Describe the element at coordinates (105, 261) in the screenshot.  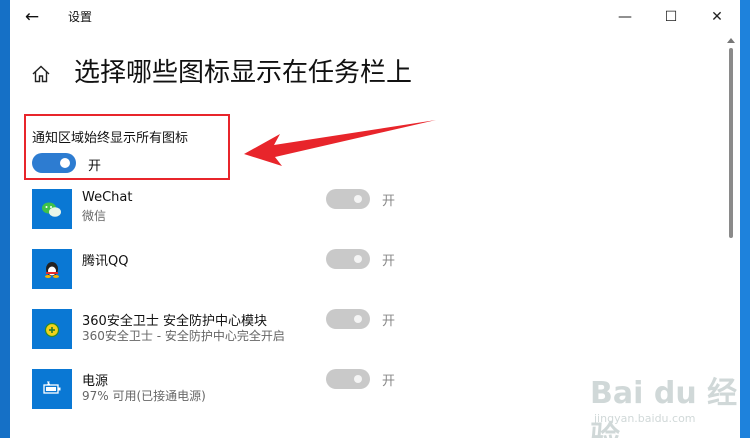
I see `app-name: 腾讯QQ` at that location.